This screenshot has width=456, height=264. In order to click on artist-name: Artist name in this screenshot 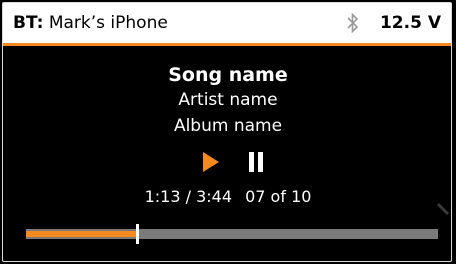, I will do `click(228, 100)`.